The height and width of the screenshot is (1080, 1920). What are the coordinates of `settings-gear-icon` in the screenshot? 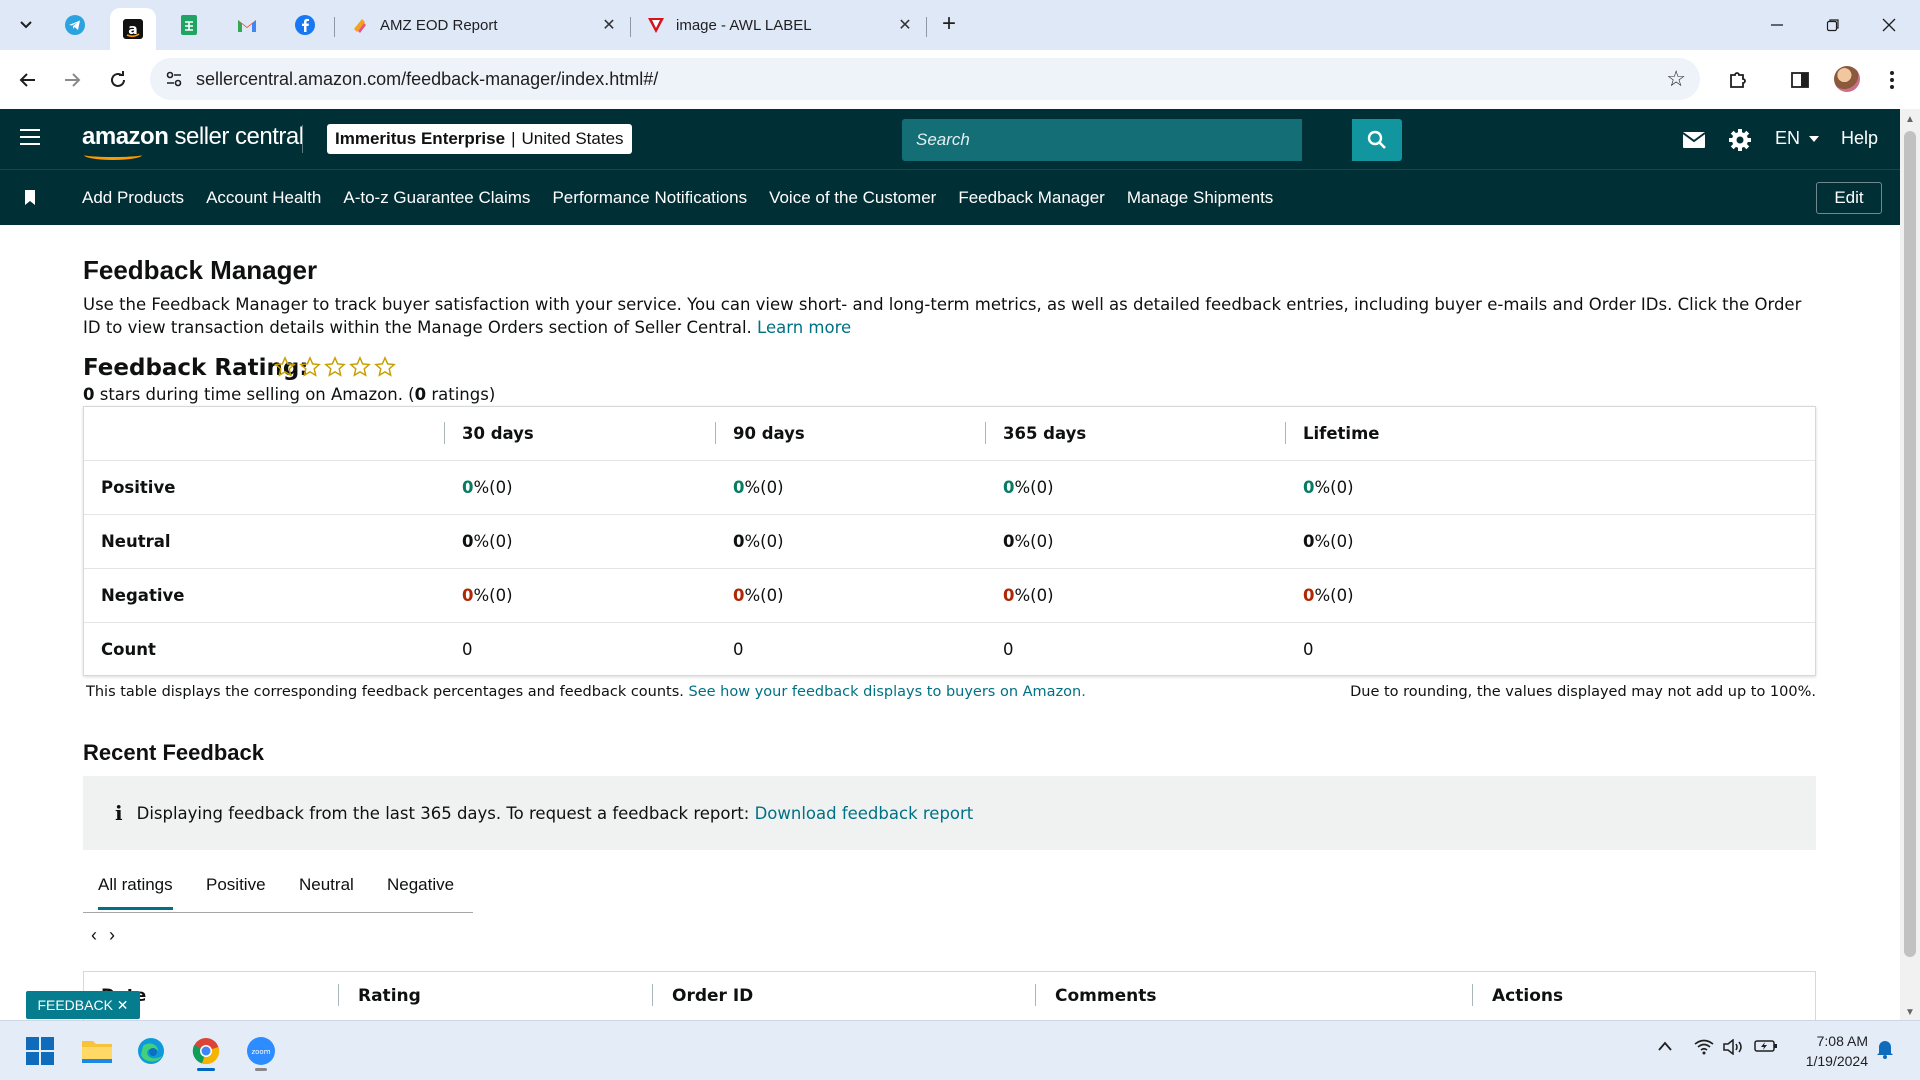 It's located at (1740, 140).